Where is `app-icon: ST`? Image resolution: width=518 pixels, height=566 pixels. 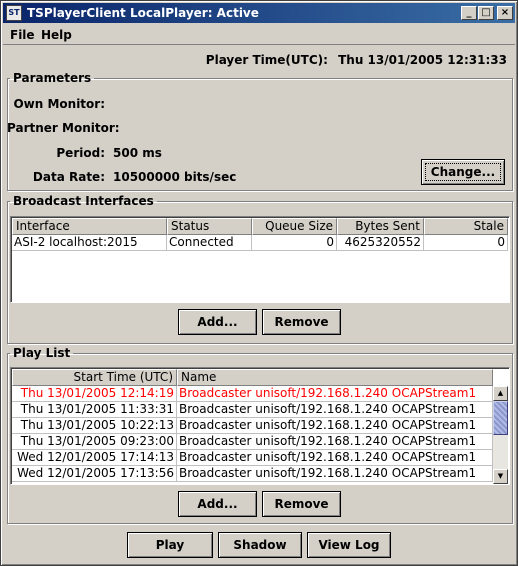
app-icon: ST is located at coordinates (14, 13).